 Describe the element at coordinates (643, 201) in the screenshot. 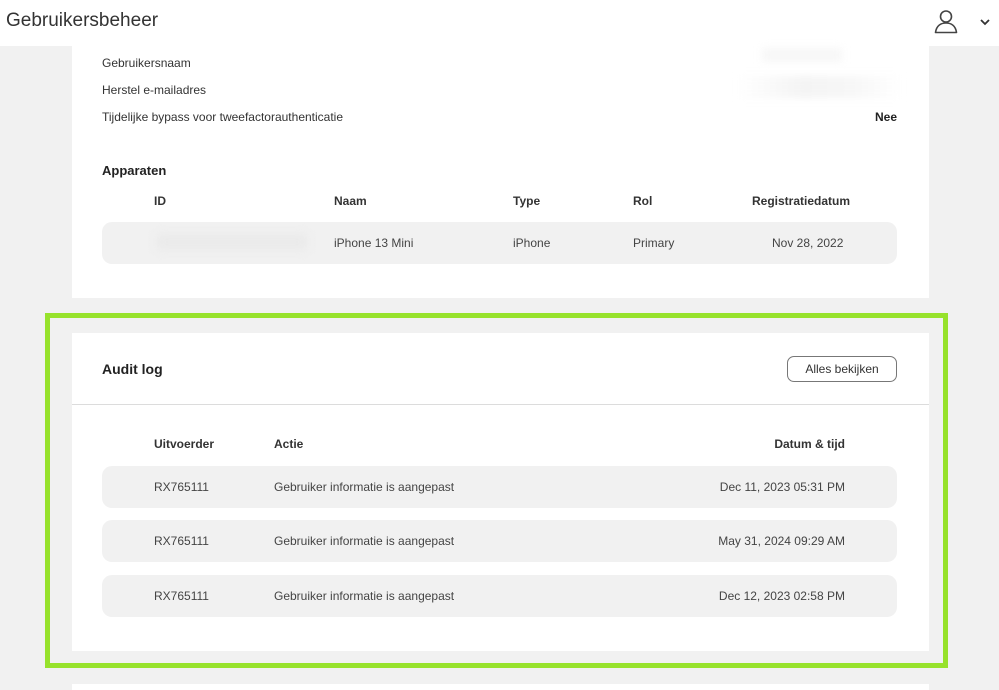

I see `devices-col-role: Rol` at that location.